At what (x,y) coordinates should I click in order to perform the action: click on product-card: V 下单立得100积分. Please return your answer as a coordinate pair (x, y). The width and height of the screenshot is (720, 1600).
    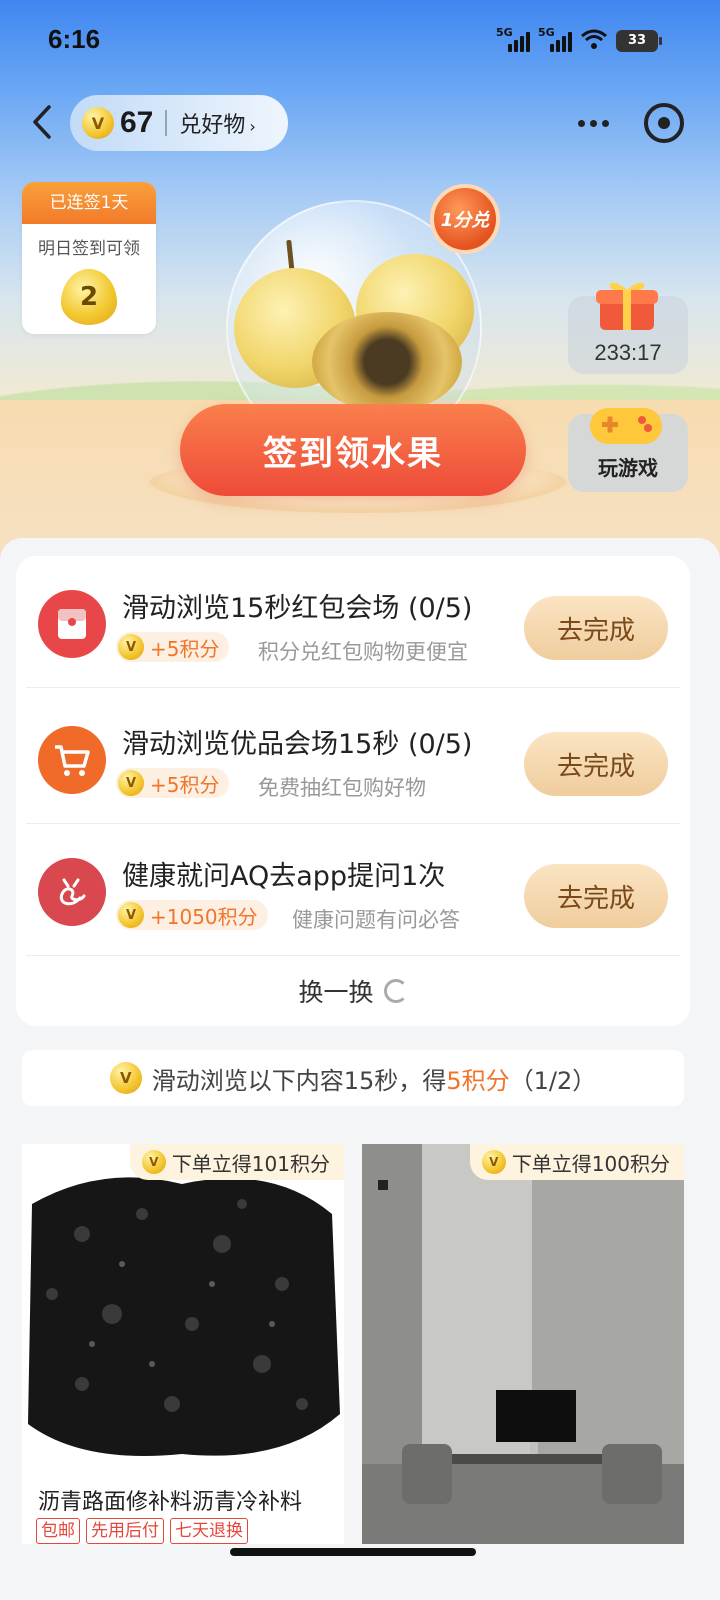
    Looking at the image, I should click on (523, 1344).